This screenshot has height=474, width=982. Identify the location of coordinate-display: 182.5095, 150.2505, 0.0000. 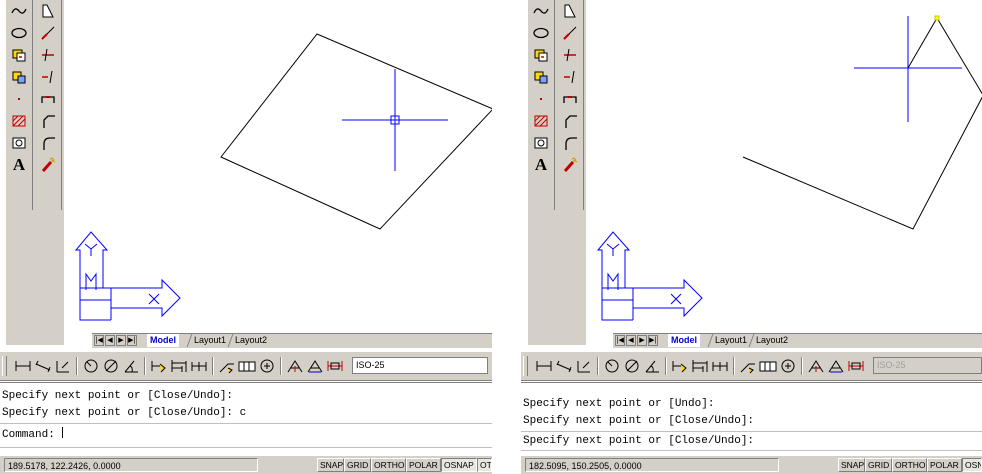
(652, 465).